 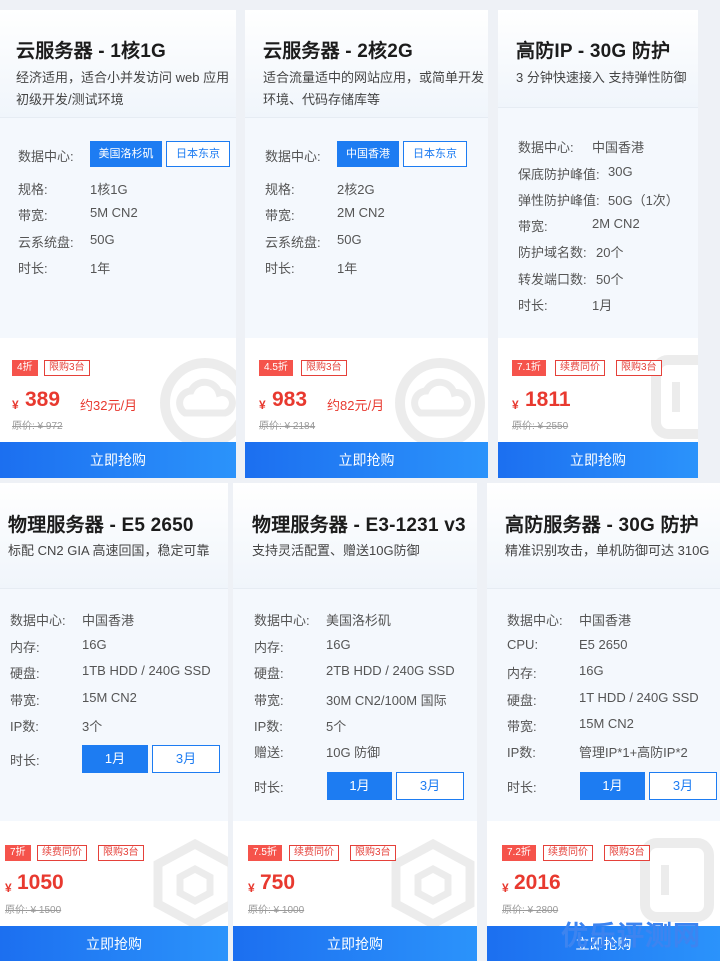 What do you see at coordinates (610, 252) in the screenshot?
I see `spec-value: 20个` at bounding box center [610, 252].